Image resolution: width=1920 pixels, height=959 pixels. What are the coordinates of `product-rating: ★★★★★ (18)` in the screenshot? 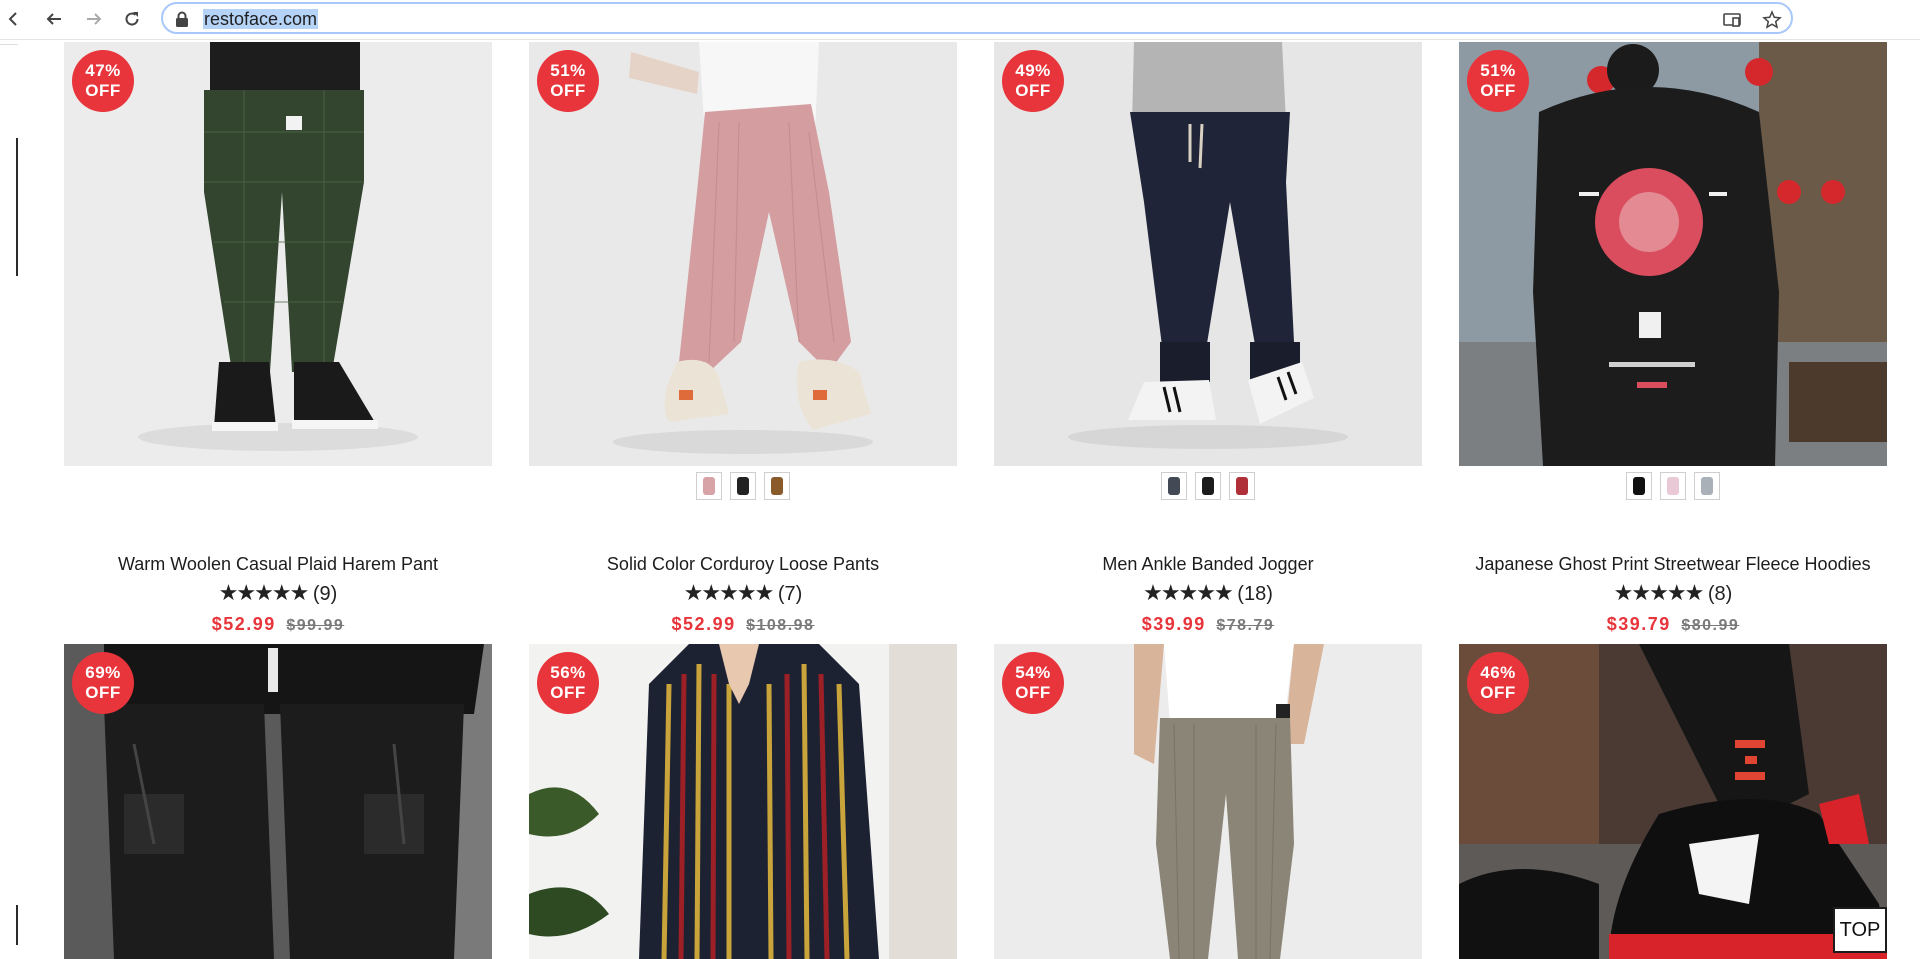 It's located at (1208, 593).